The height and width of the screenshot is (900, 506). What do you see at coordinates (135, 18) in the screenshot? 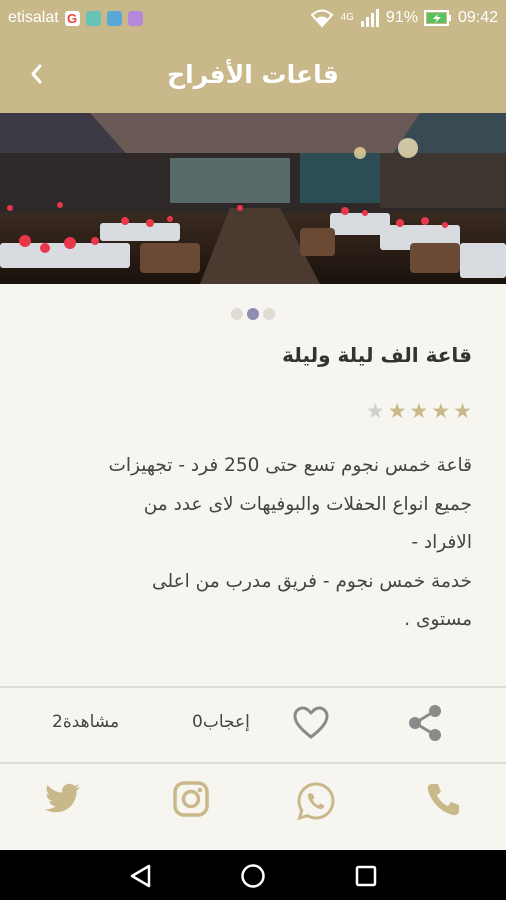
I see `gallery-app-icon` at bounding box center [135, 18].